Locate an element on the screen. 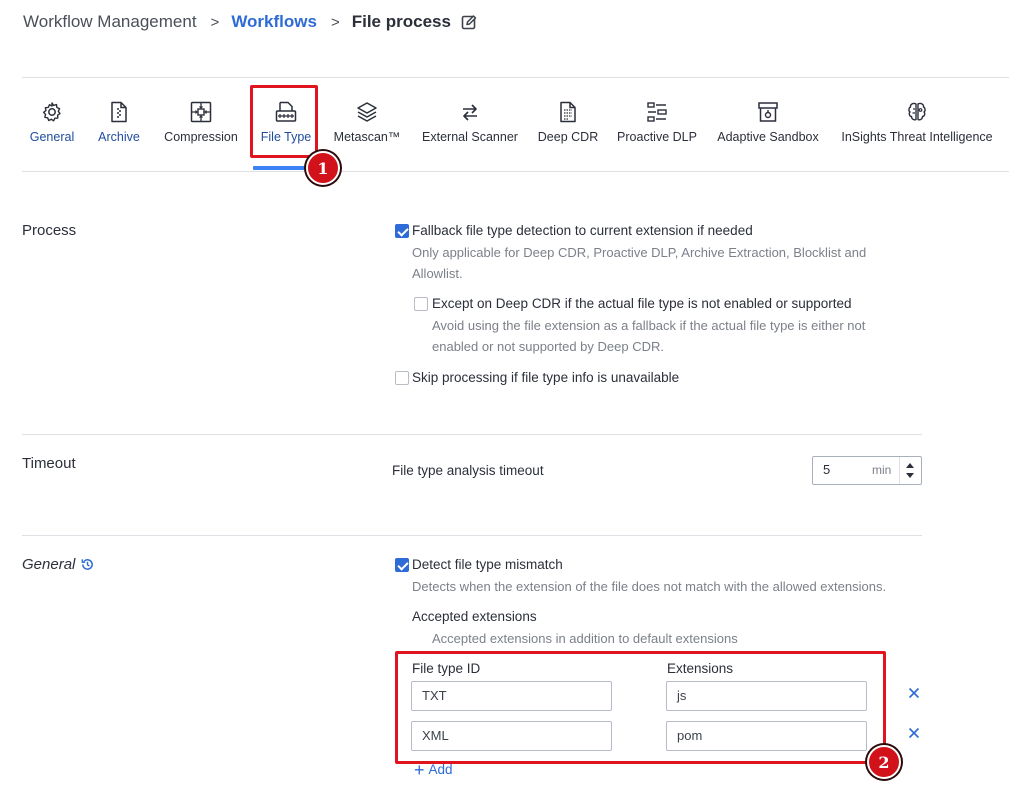  callout-badge-2: 2 is located at coordinates (884, 762).